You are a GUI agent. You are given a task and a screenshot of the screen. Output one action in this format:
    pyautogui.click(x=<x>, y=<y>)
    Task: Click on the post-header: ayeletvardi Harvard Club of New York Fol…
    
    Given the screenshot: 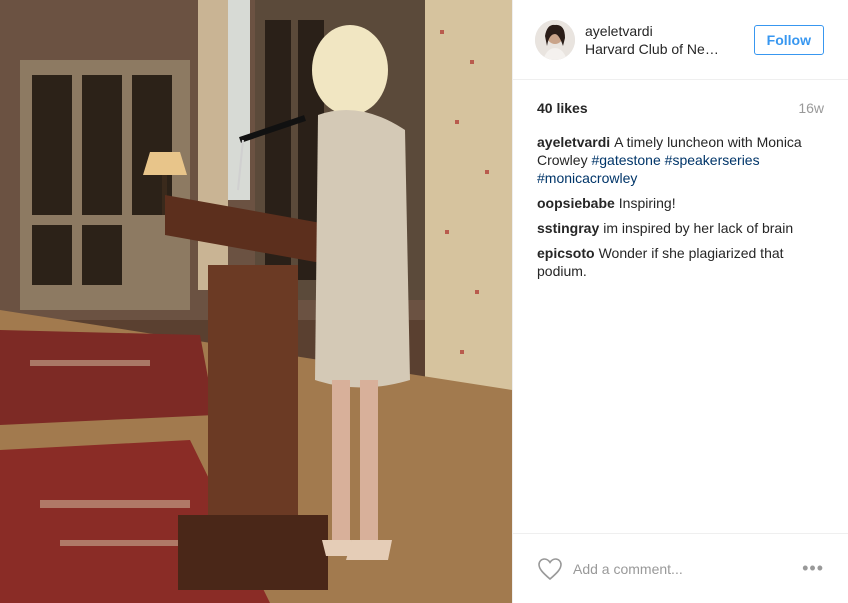 What is the action you would take?
    pyautogui.click(x=680, y=40)
    